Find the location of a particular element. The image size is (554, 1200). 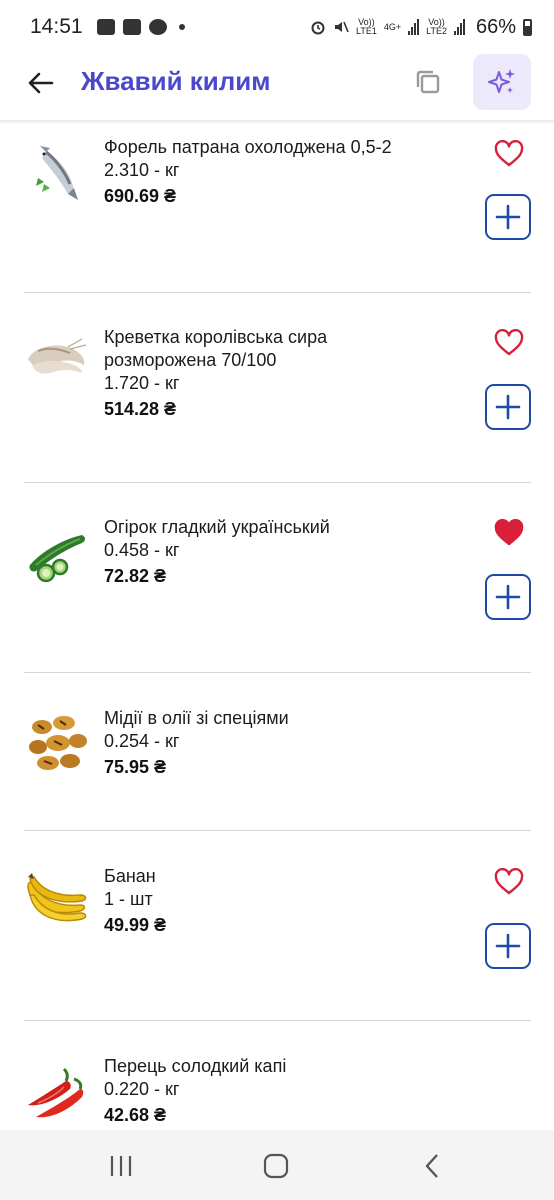

status-left: 14:51 is located at coordinates (107, 27).